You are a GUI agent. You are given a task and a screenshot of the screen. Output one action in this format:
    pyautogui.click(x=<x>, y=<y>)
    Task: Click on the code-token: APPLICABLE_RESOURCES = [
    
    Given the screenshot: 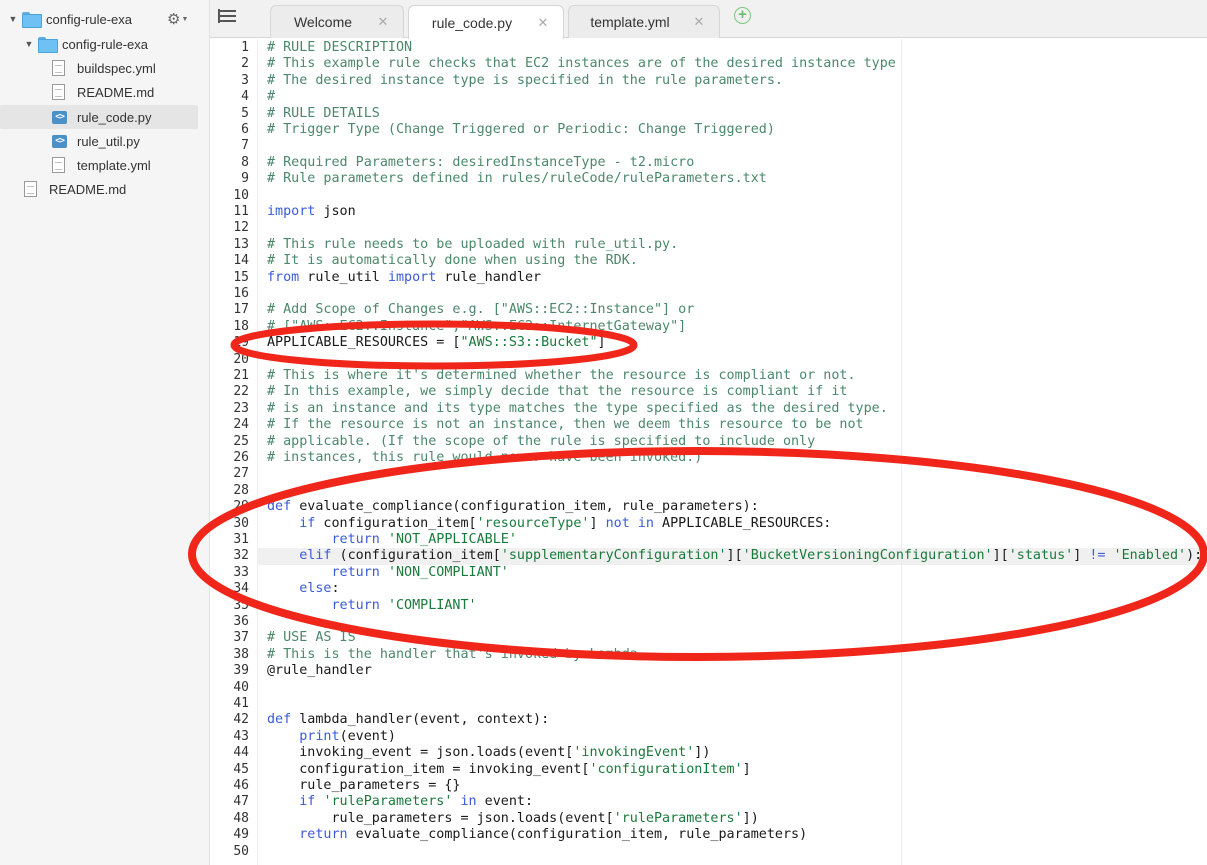 What is the action you would take?
    pyautogui.click(x=364, y=343)
    